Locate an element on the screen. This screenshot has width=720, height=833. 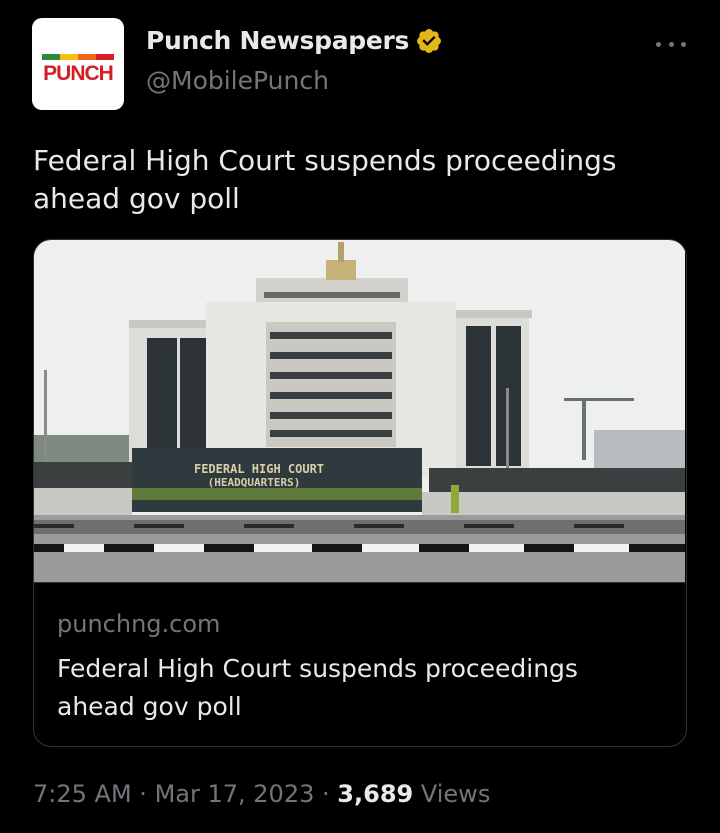
avatar: PUNCH is located at coordinates (78, 64).